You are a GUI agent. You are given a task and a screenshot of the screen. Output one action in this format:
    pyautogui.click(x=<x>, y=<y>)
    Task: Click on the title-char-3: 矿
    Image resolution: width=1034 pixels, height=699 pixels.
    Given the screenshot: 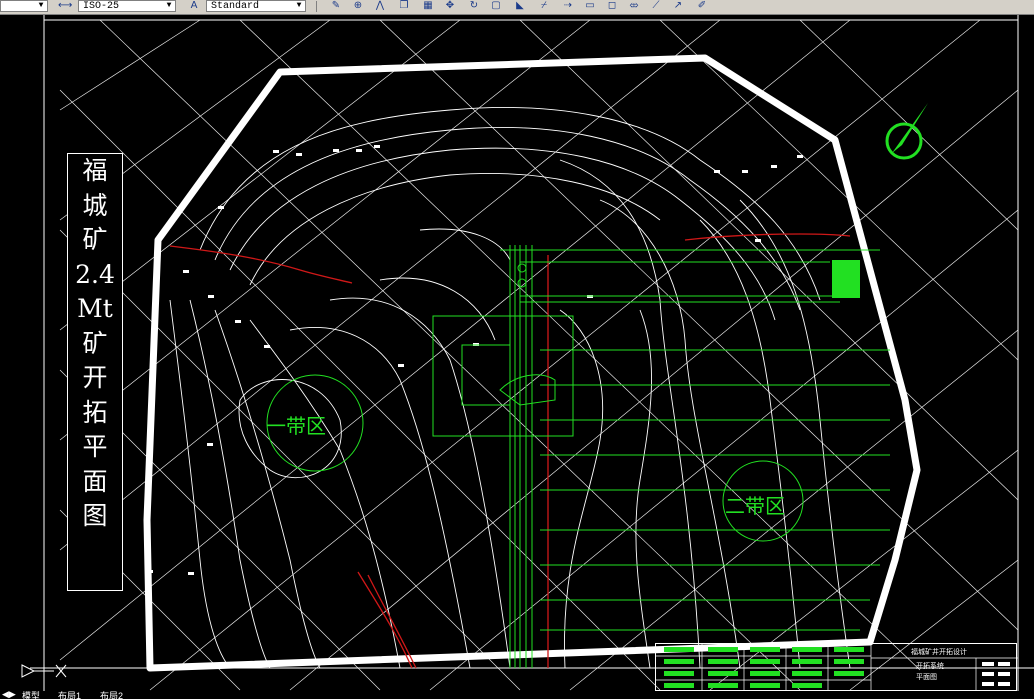 What is the action you would take?
    pyautogui.click(x=95, y=239)
    